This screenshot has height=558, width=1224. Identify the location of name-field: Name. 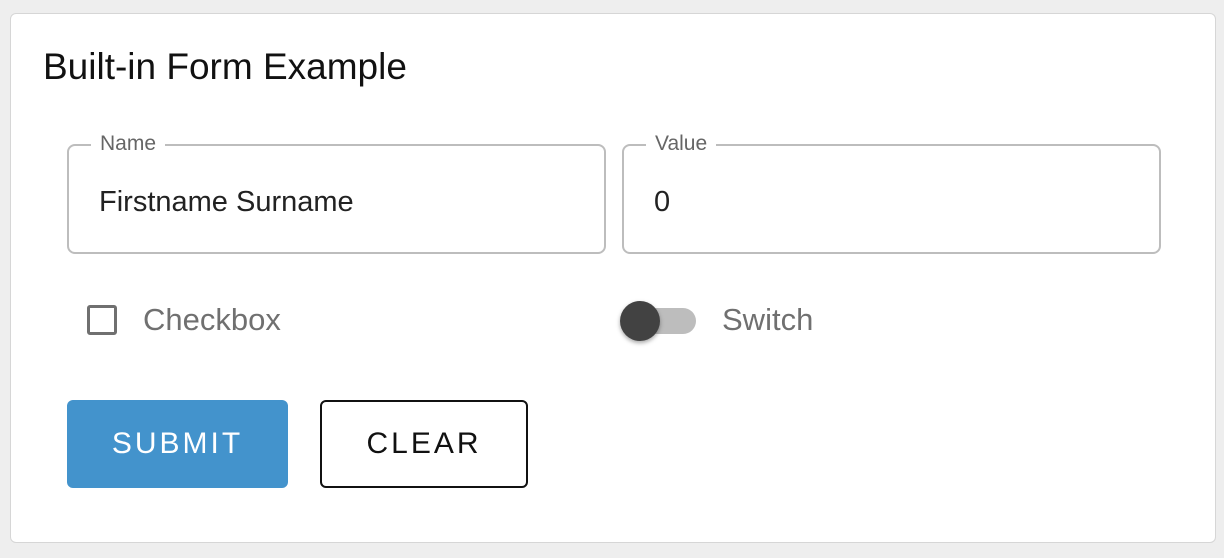
(336, 192).